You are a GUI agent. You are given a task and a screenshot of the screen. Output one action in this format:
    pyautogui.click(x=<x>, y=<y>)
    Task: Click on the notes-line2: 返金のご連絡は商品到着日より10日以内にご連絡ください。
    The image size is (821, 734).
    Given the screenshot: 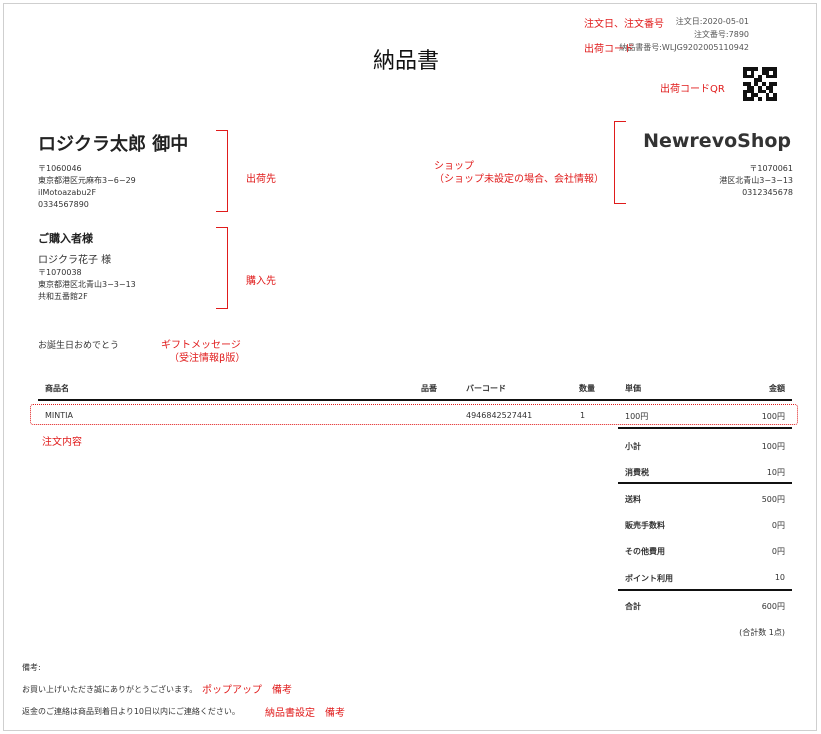 What is the action you would take?
    pyautogui.click(x=131, y=711)
    